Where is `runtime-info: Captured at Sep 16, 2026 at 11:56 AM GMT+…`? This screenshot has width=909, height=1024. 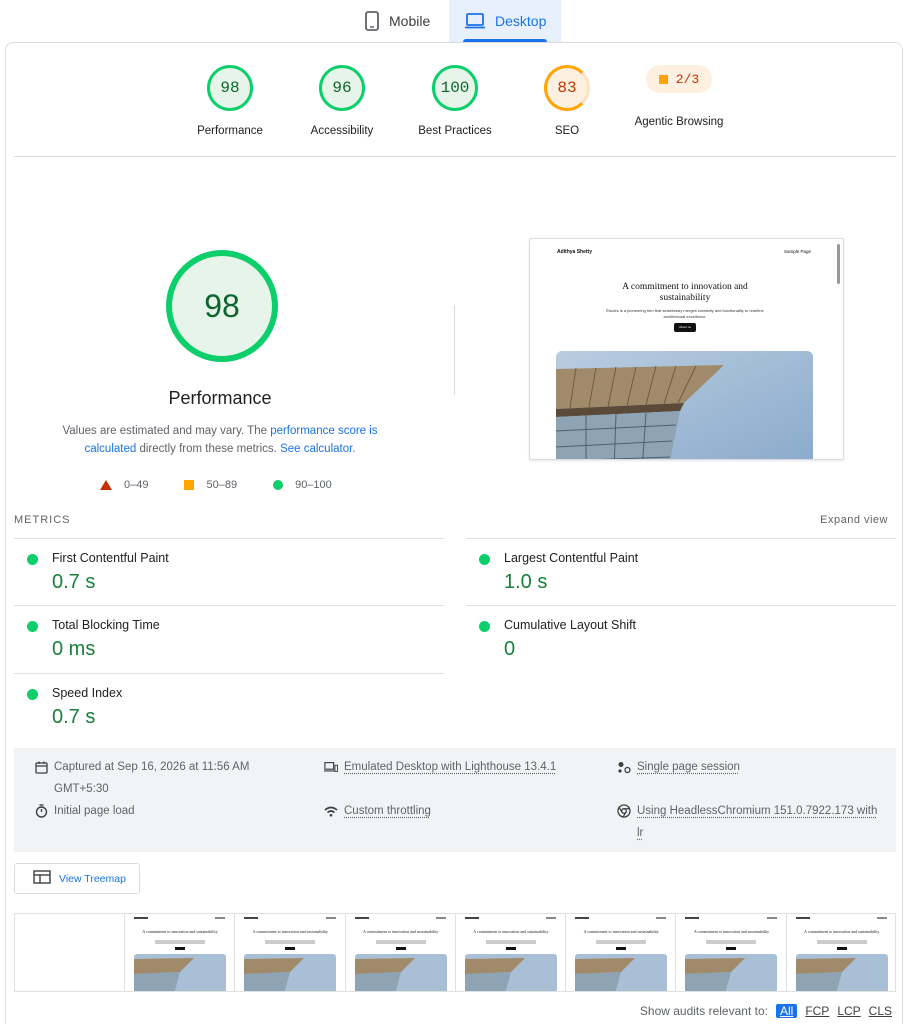 runtime-info: Captured at Sep 16, 2026 at 11:56 AM GMT+… is located at coordinates (455, 800).